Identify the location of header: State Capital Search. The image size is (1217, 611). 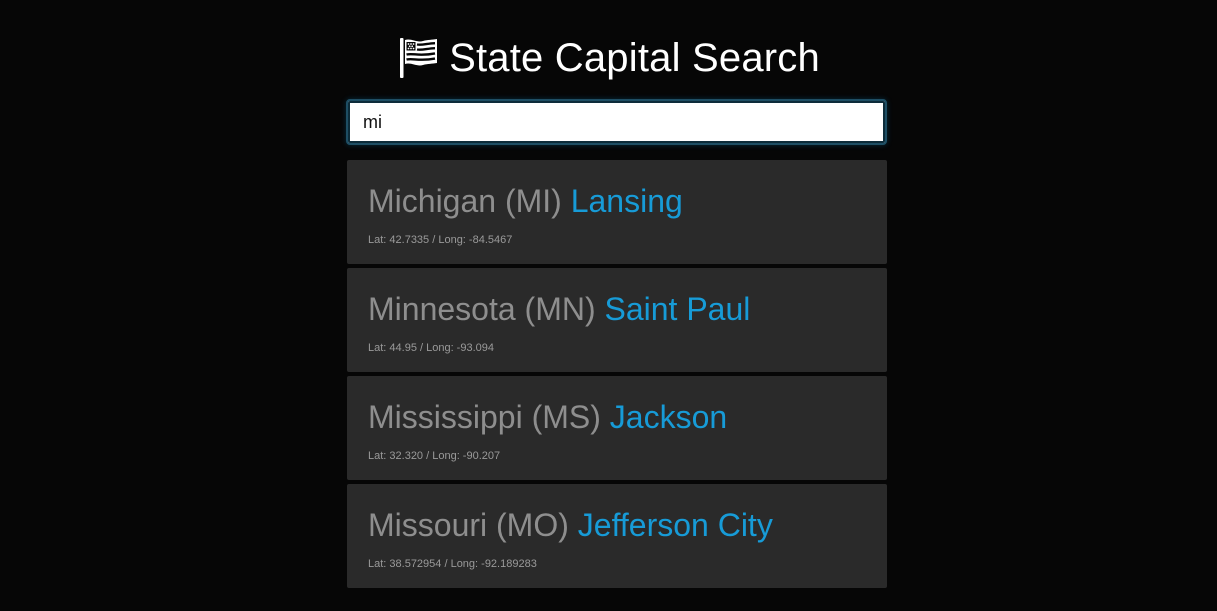
(608, 58).